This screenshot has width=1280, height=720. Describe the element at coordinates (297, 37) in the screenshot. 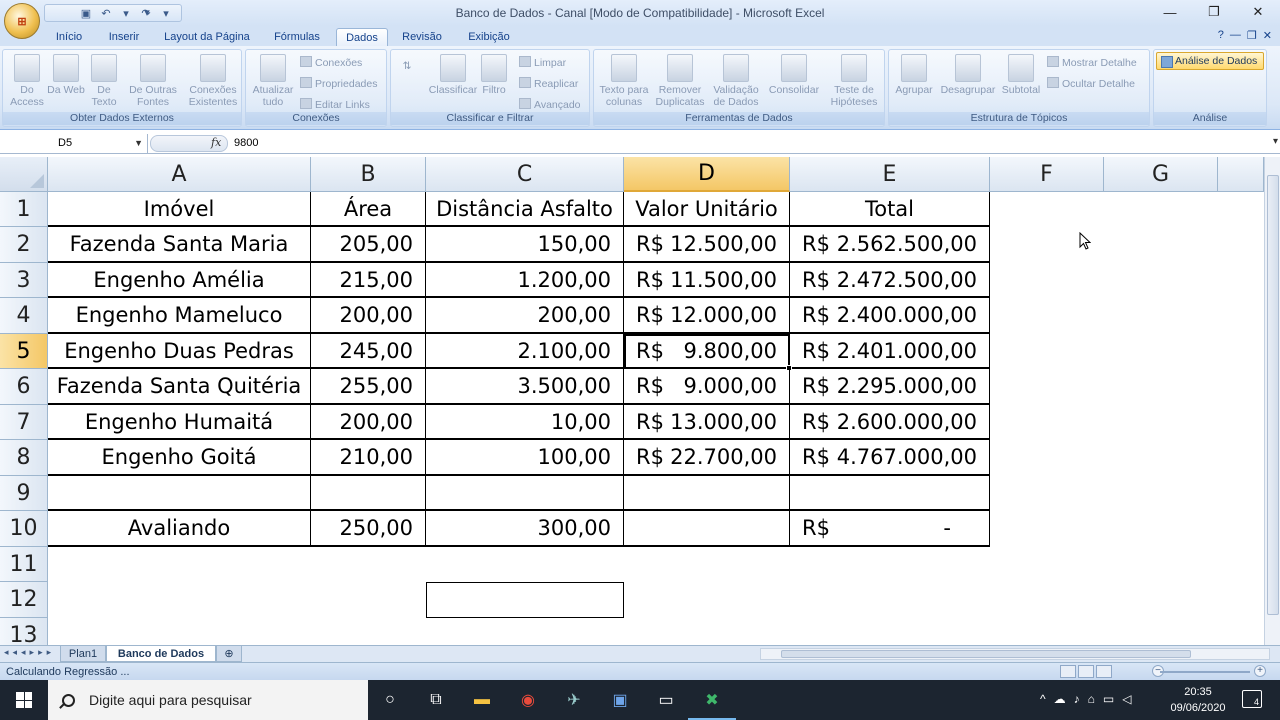

I see `tab-formulas: Fórmulas` at that location.